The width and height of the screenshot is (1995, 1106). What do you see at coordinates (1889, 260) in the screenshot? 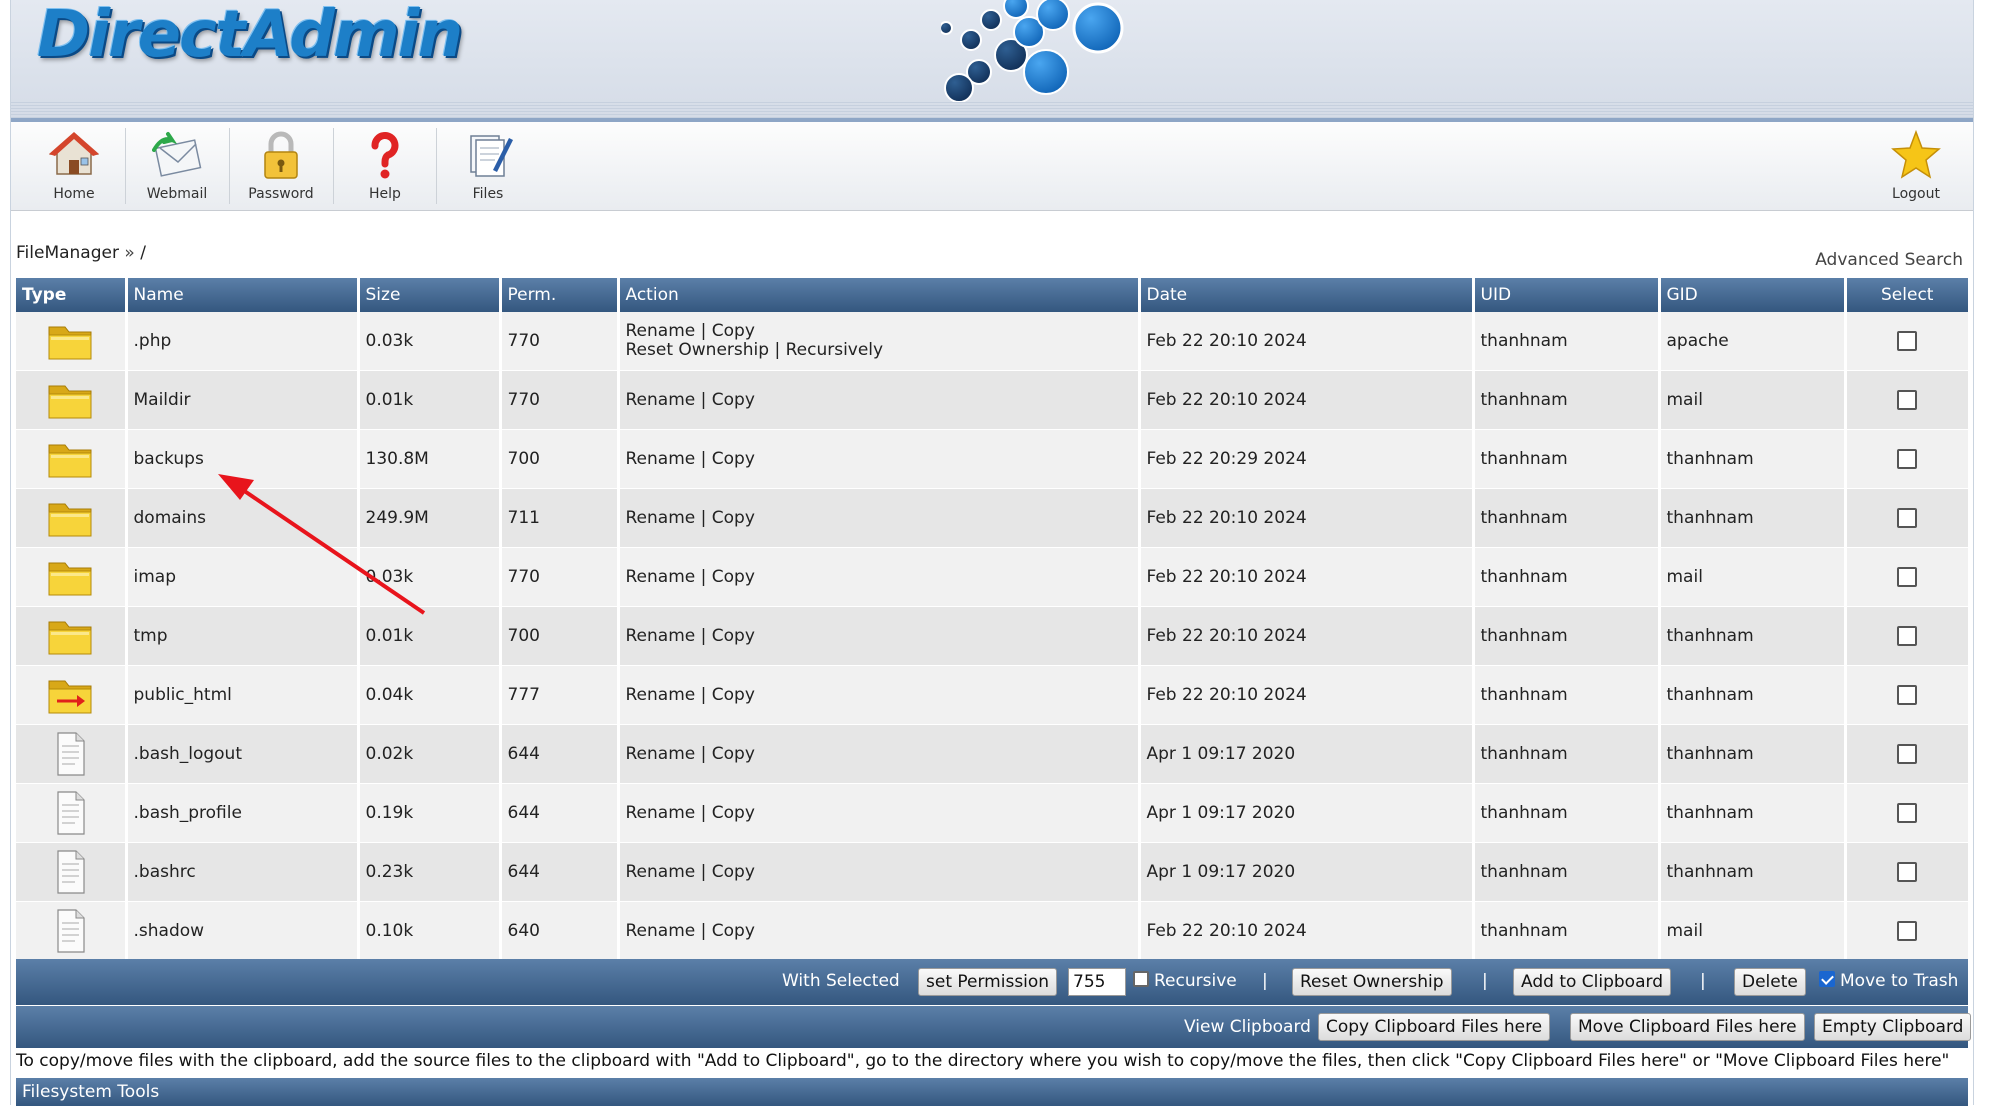
I see `advanced-search-link: Advanced Search` at bounding box center [1889, 260].